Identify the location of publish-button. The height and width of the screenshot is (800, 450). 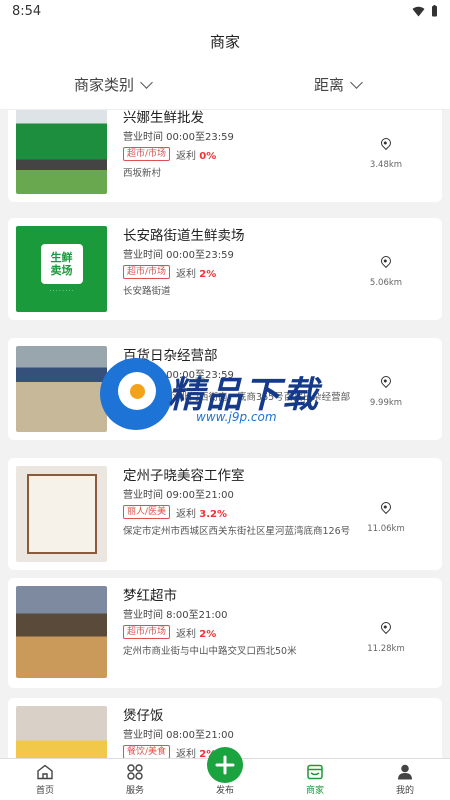
(225, 765).